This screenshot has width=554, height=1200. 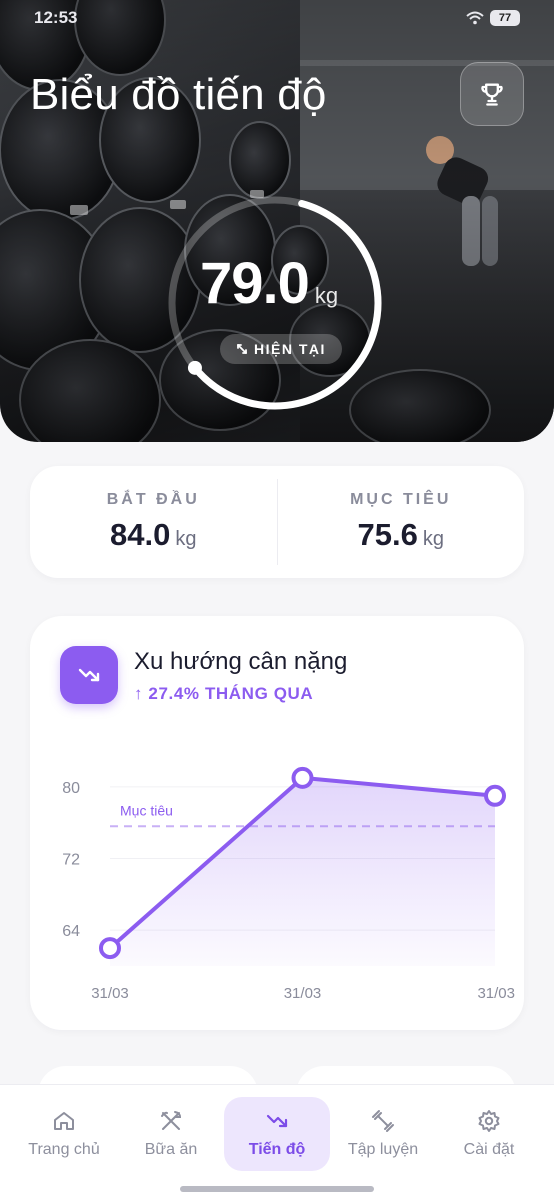 I want to click on resize-icon, so click(x=242, y=349).